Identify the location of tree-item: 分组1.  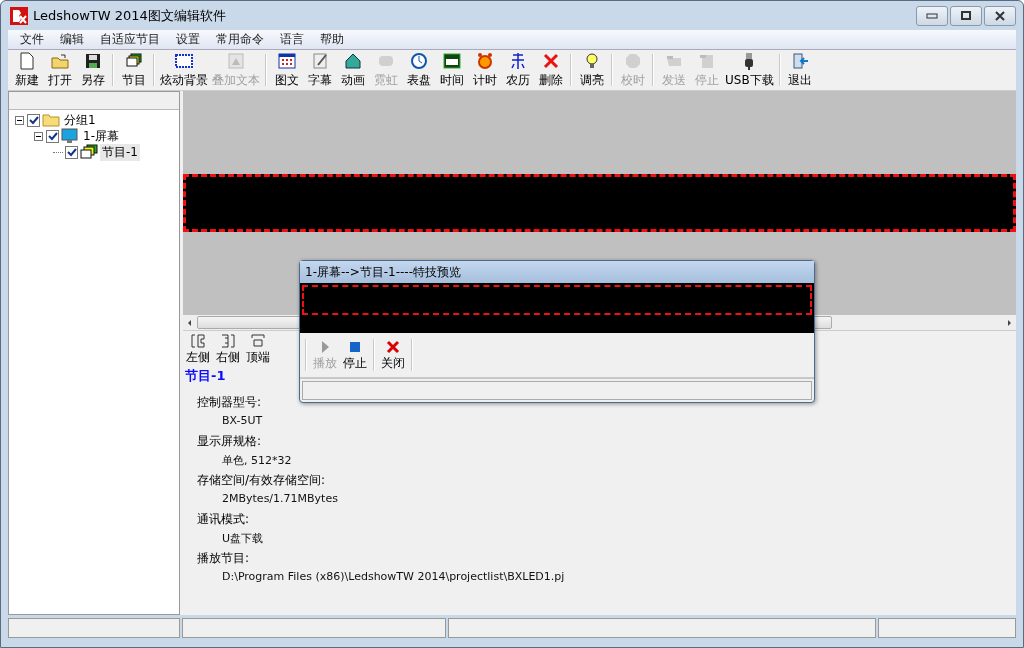
(80, 120).